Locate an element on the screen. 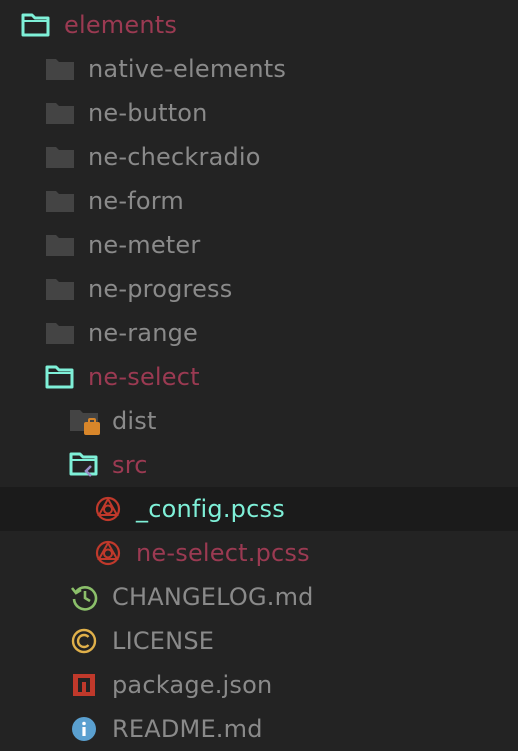 The image size is (518, 751). tree-item-label: ne-progress is located at coordinates (160, 289).